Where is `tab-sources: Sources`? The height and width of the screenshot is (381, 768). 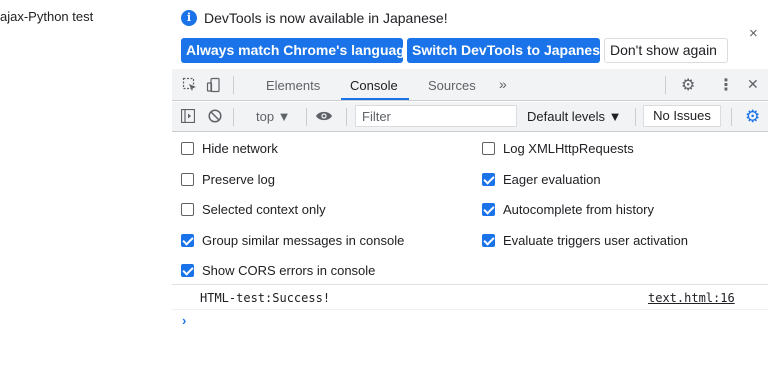 tab-sources: Sources is located at coordinates (452, 85).